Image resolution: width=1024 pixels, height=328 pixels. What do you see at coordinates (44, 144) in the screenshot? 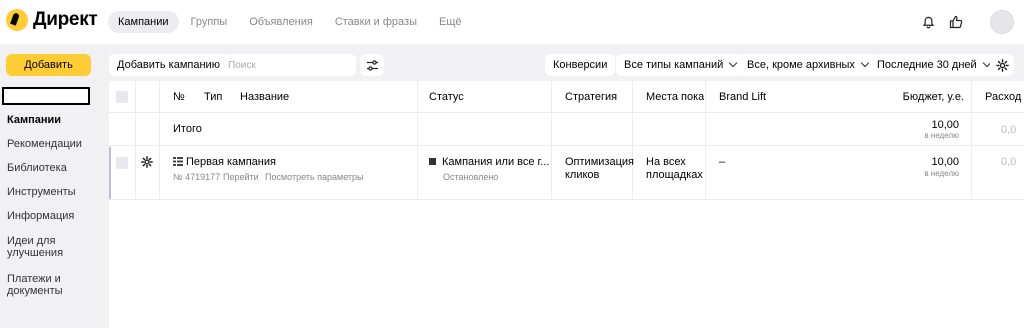
I see `sidebar-item-recommendations: Рекомендации` at bounding box center [44, 144].